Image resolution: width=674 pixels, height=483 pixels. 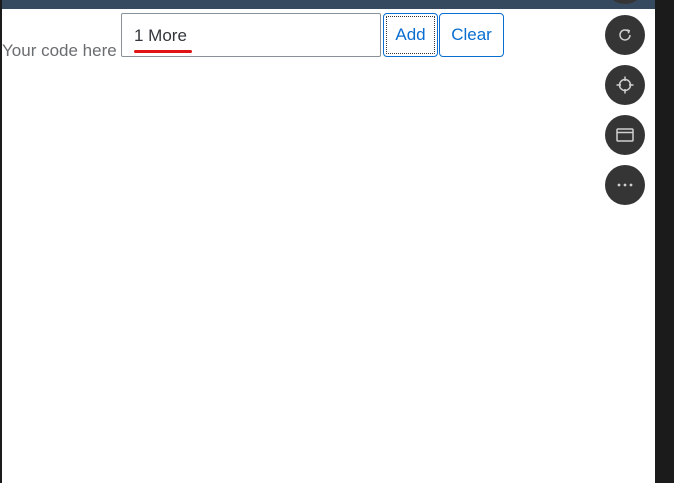 What do you see at coordinates (251, 35) in the screenshot?
I see `code-input: 1 More` at bounding box center [251, 35].